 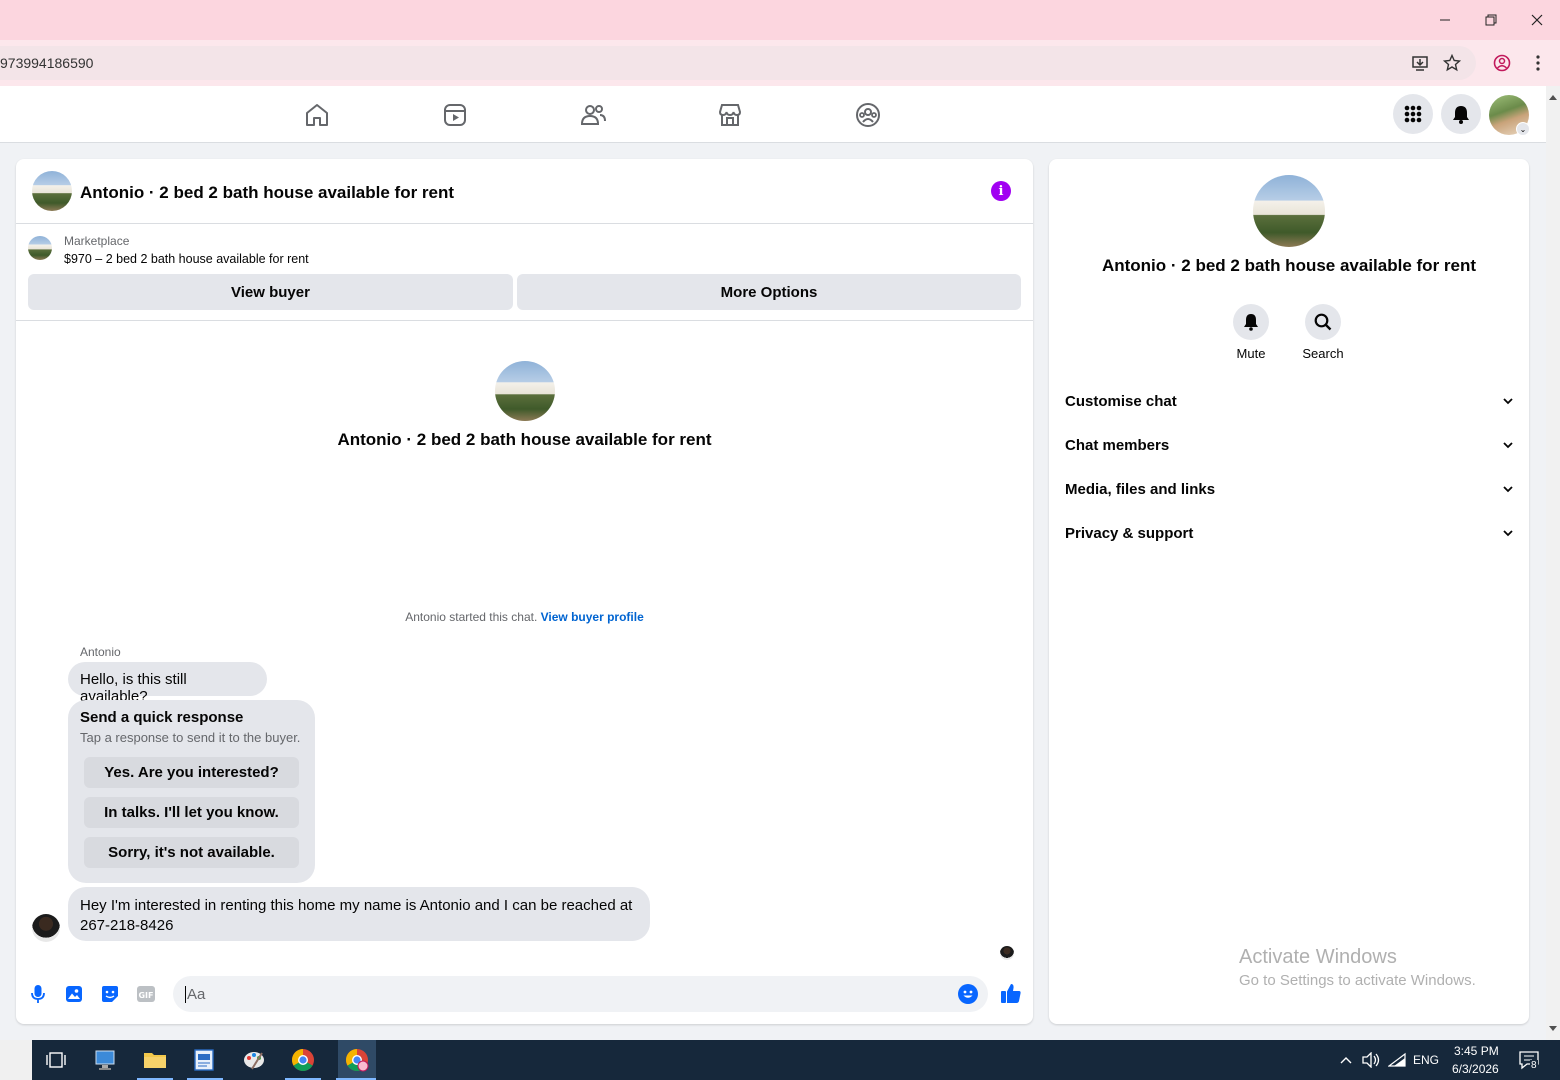 What do you see at coordinates (868, 115) in the screenshot?
I see `groups-icon` at bounding box center [868, 115].